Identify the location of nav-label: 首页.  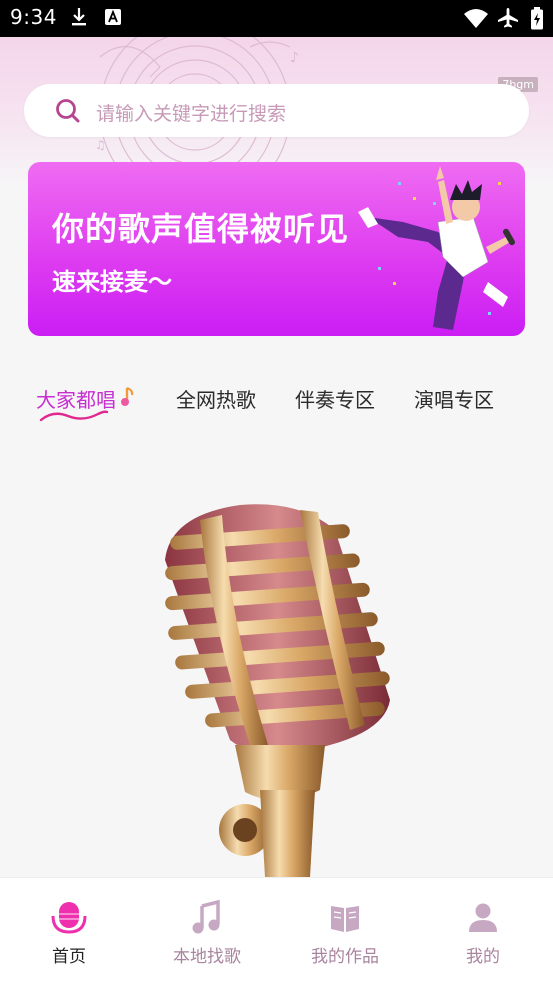
(69, 957).